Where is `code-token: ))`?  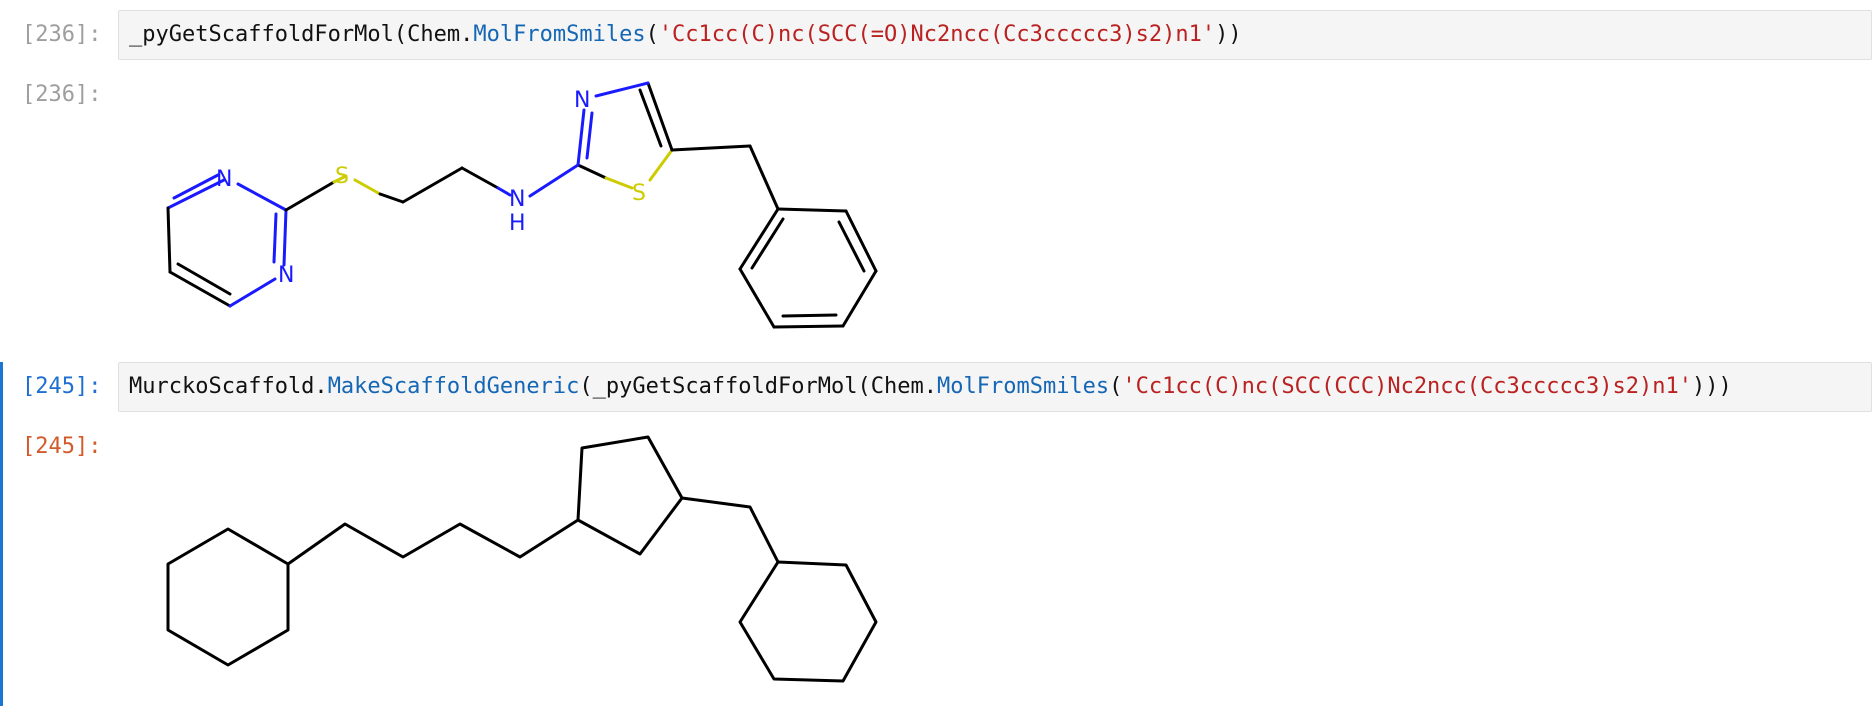
code-token: )) is located at coordinates (1228, 34).